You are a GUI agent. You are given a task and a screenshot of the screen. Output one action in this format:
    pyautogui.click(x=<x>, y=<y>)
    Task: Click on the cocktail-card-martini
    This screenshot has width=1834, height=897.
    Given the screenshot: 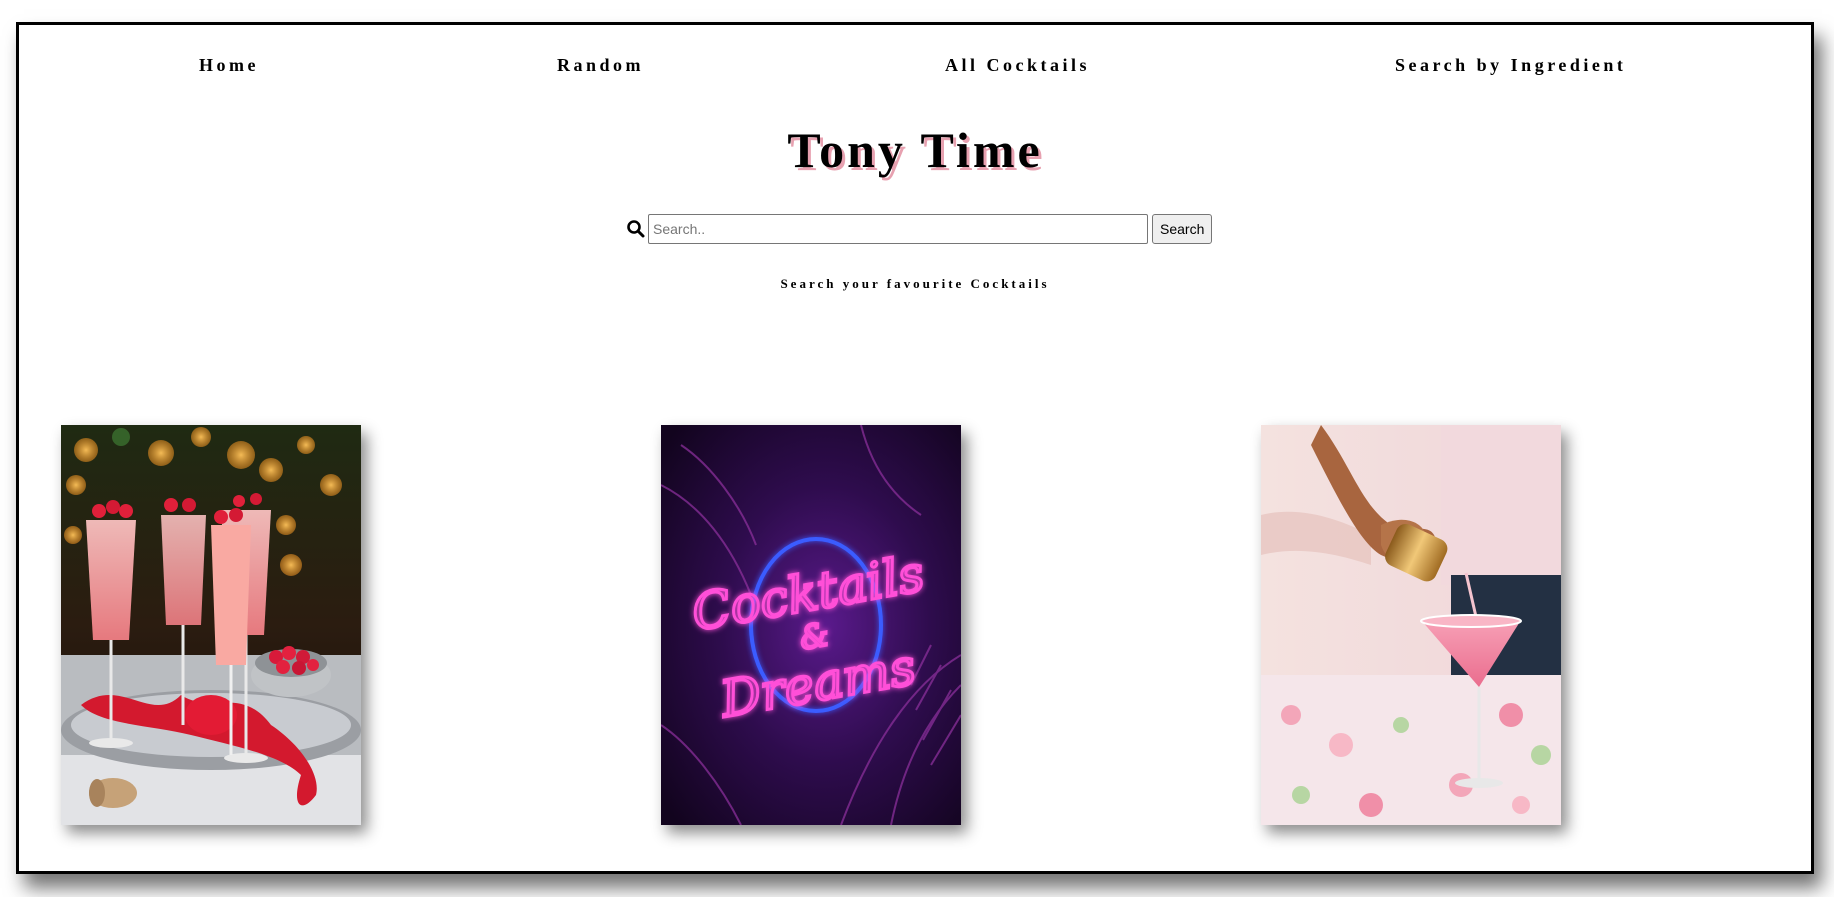 What is the action you would take?
    pyautogui.click(x=1411, y=625)
    